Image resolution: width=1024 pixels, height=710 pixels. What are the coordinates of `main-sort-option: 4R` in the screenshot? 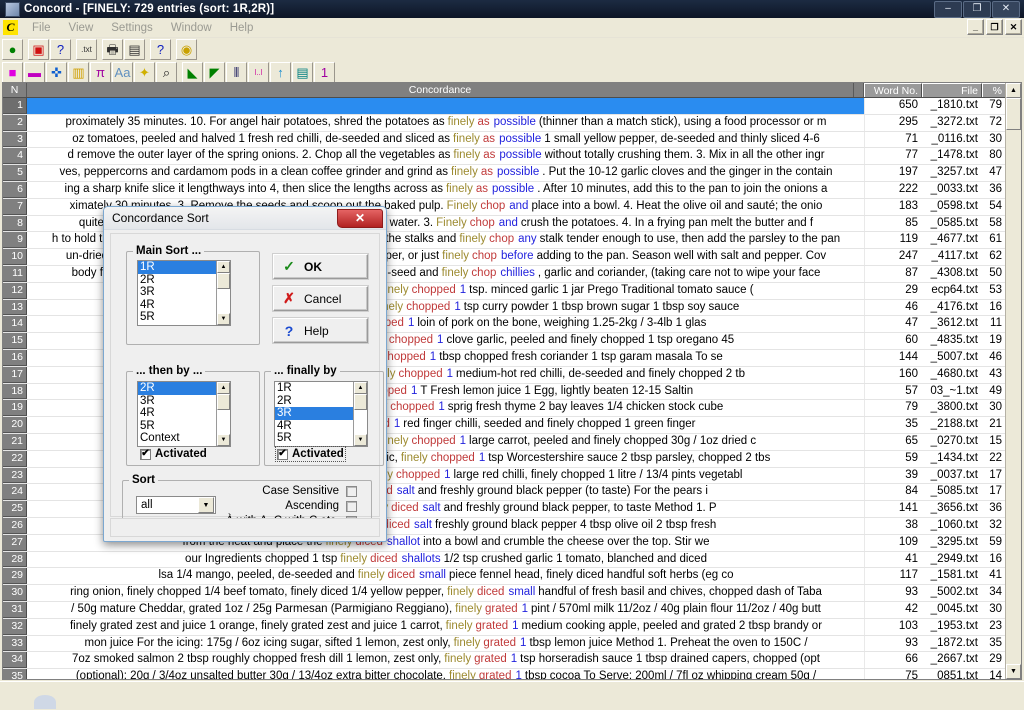 It's located at (177, 305).